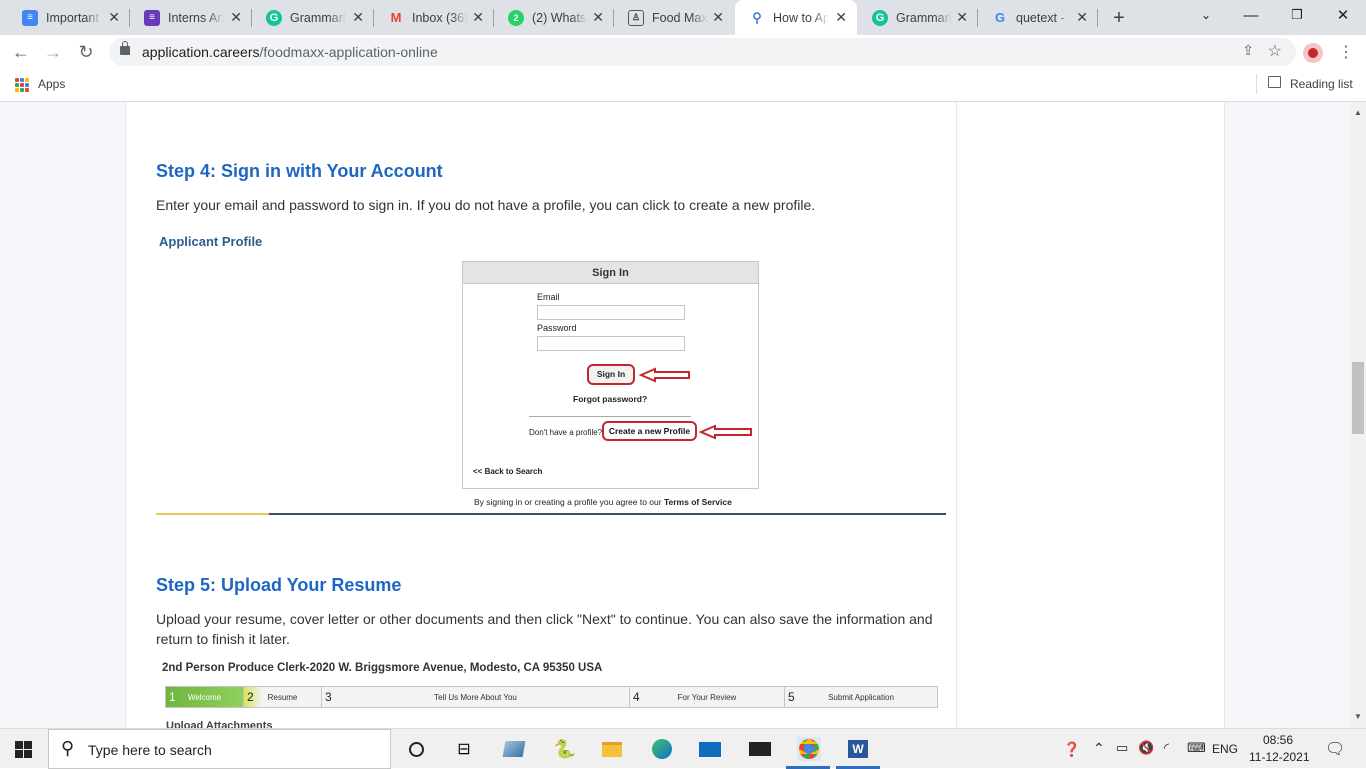 The height and width of the screenshot is (769, 1366). What do you see at coordinates (125, 48) in the screenshot?
I see `lock-icon` at bounding box center [125, 48].